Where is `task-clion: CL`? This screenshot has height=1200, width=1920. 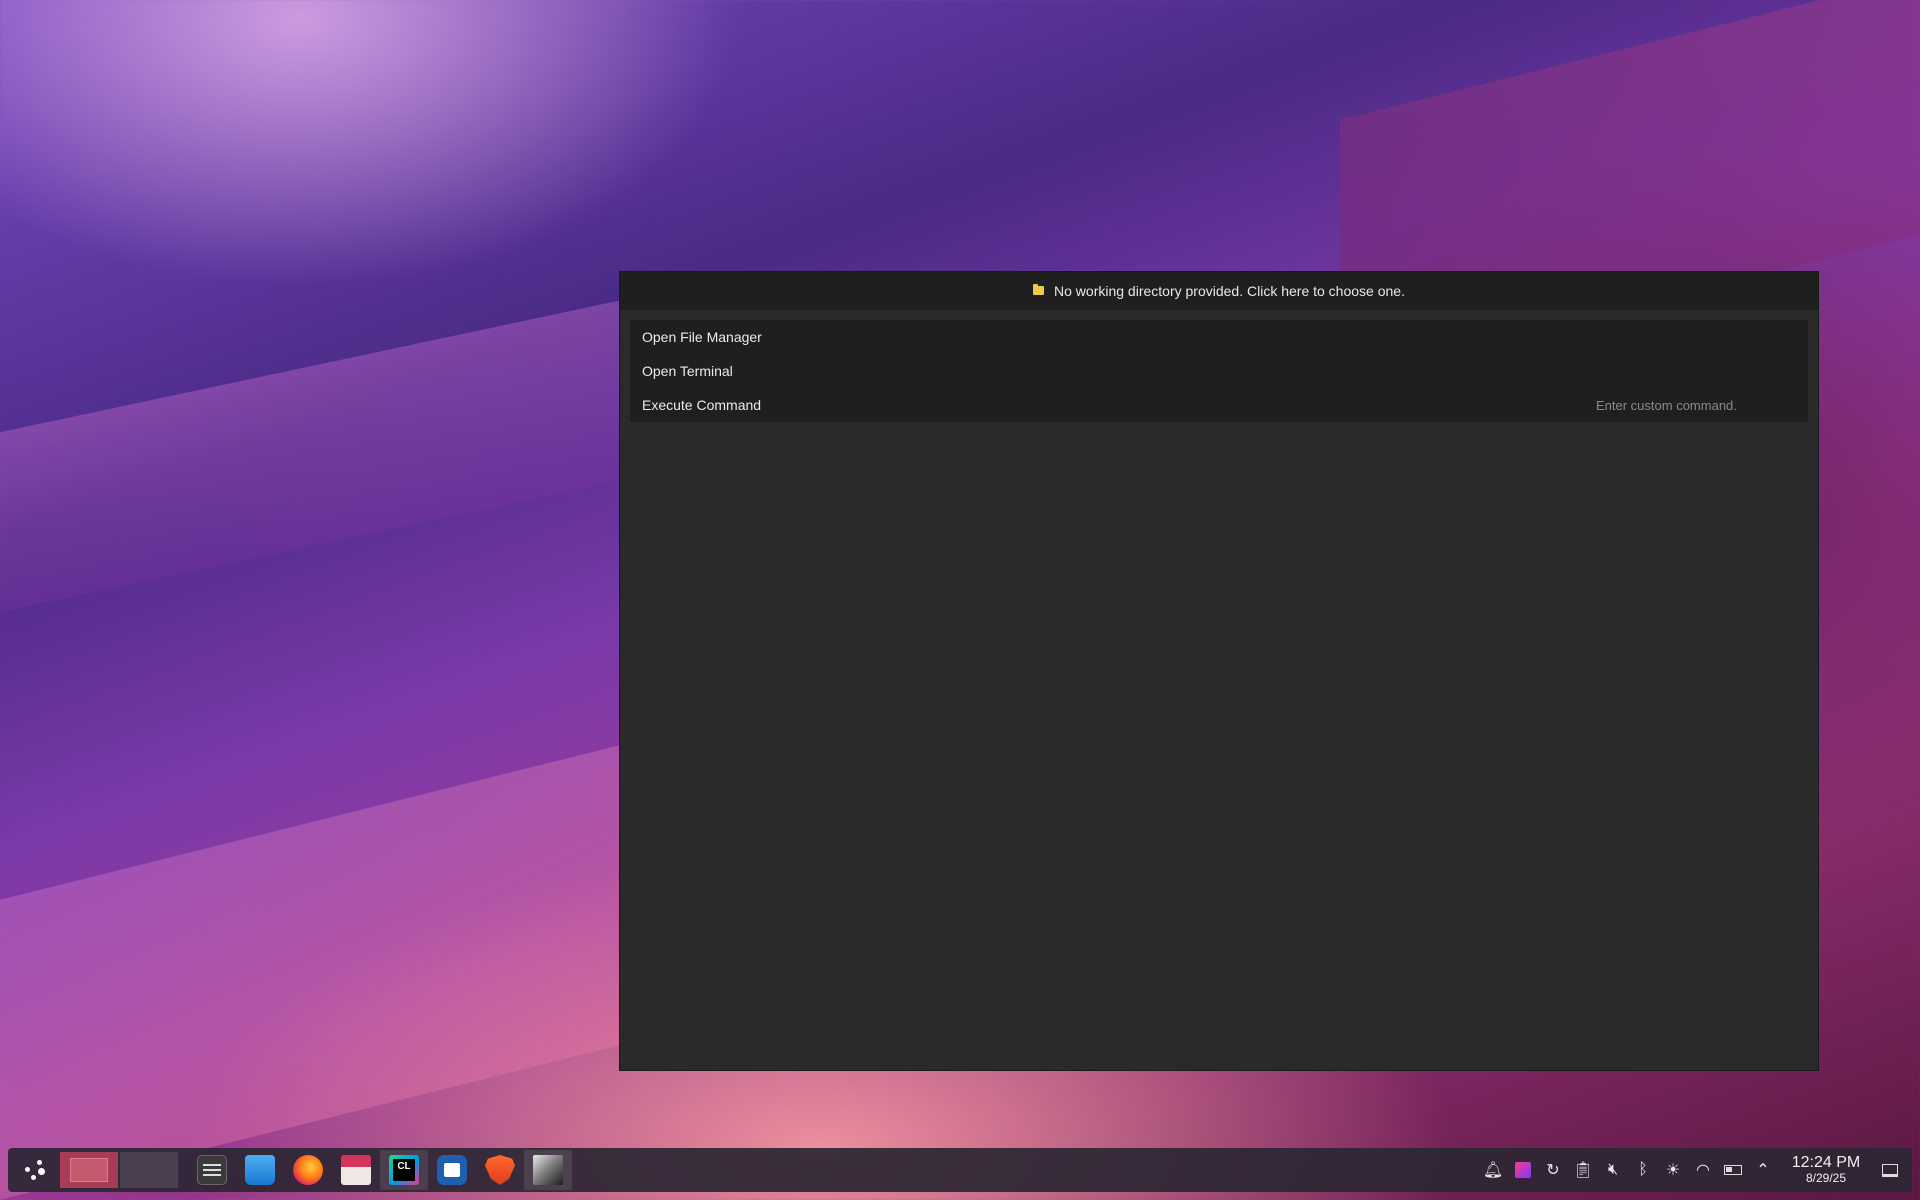
task-clion: CL is located at coordinates (404, 1170).